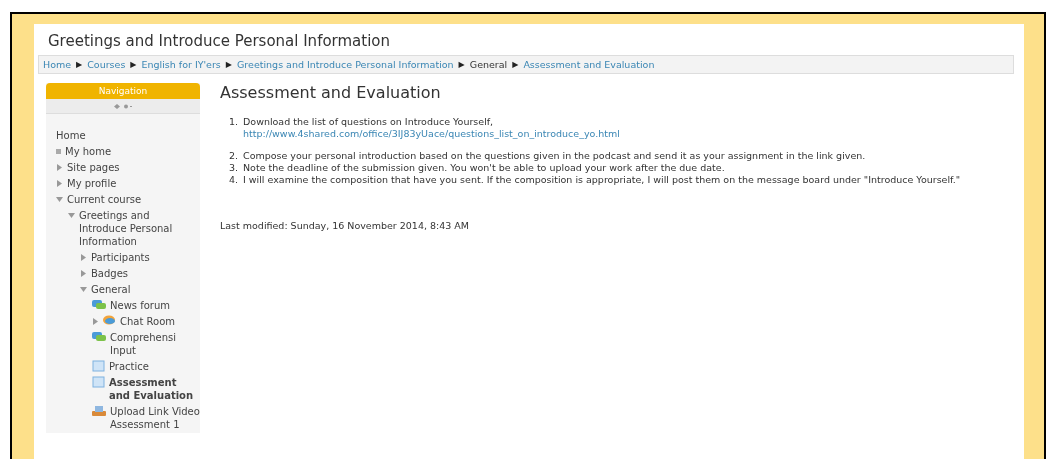  I want to click on breadcrumb-link: Assessment and Evaluation, so click(589, 64).